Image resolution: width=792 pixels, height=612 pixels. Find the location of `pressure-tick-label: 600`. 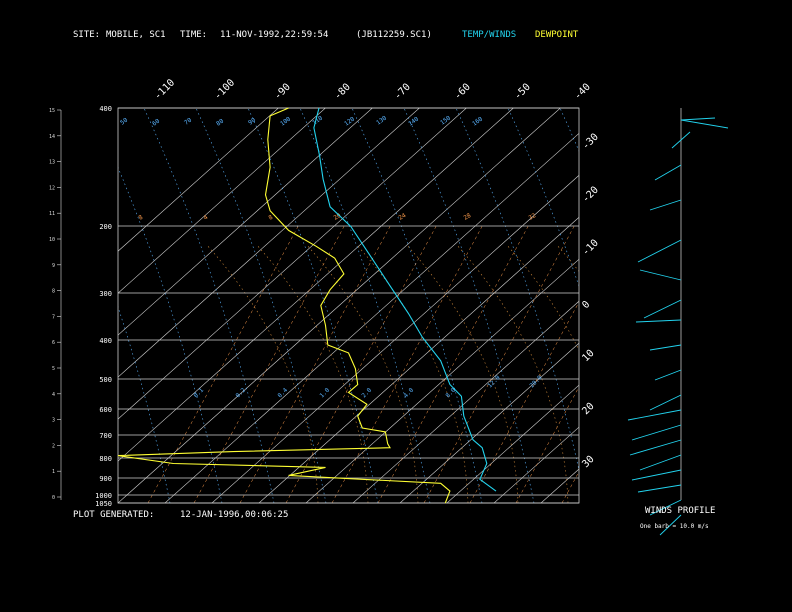

pressure-tick-label: 600 is located at coordinates (105, 410).